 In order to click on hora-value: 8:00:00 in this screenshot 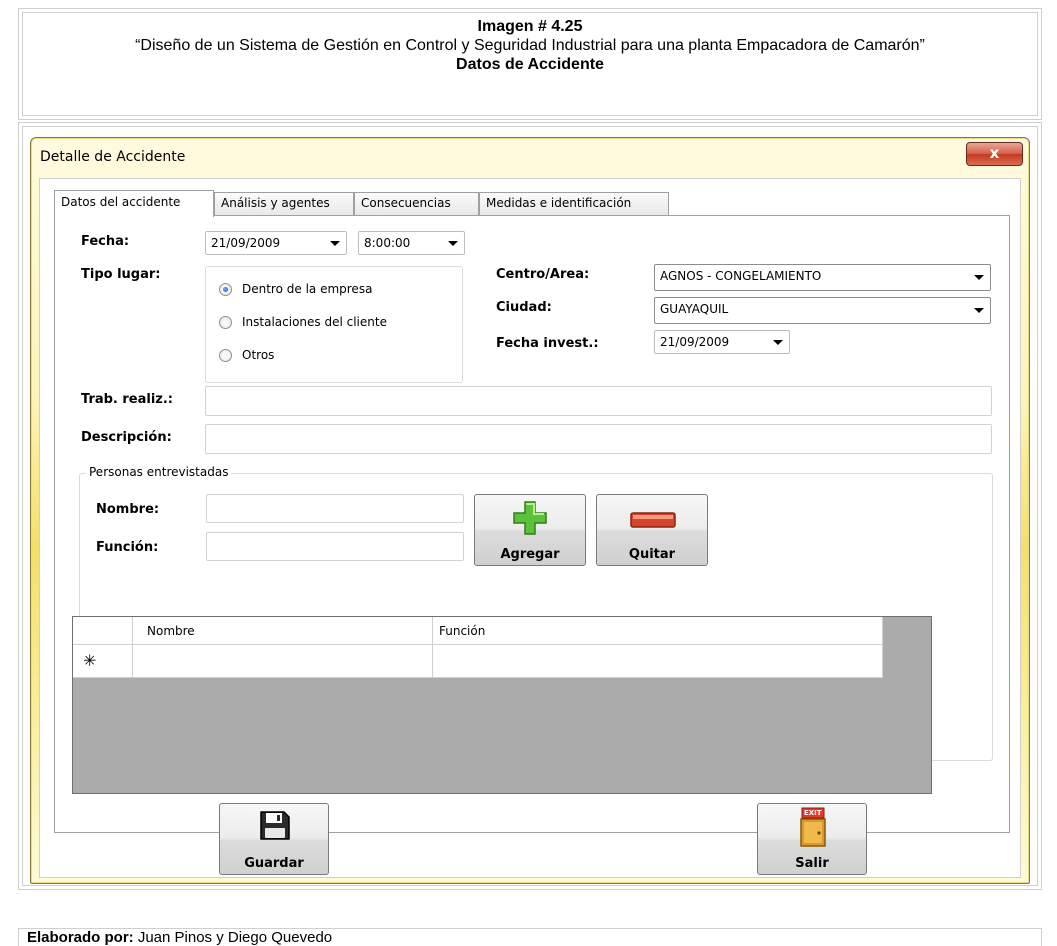, I will do `click(387, 243)`.